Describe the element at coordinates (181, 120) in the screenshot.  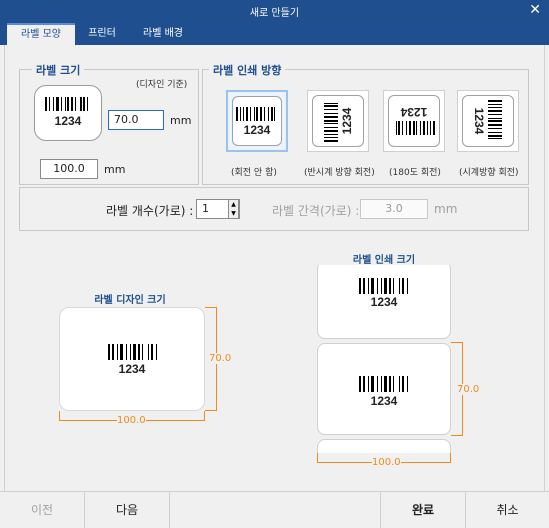
I see `height-unit-label: mm` at that location.